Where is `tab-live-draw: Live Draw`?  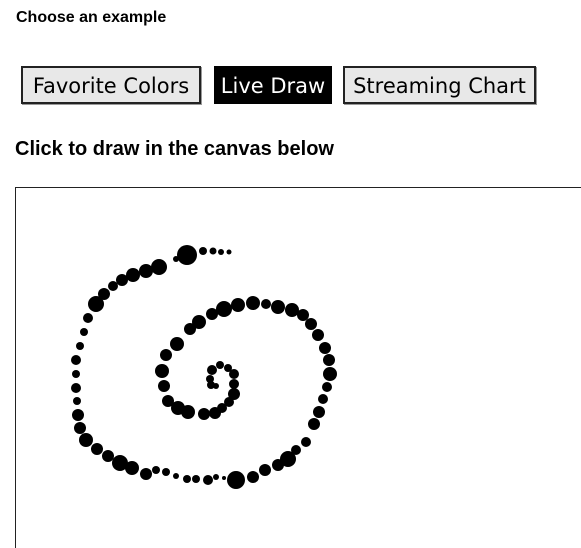 tab-live-draw: Live Draw is located at coordinates (273, 85).